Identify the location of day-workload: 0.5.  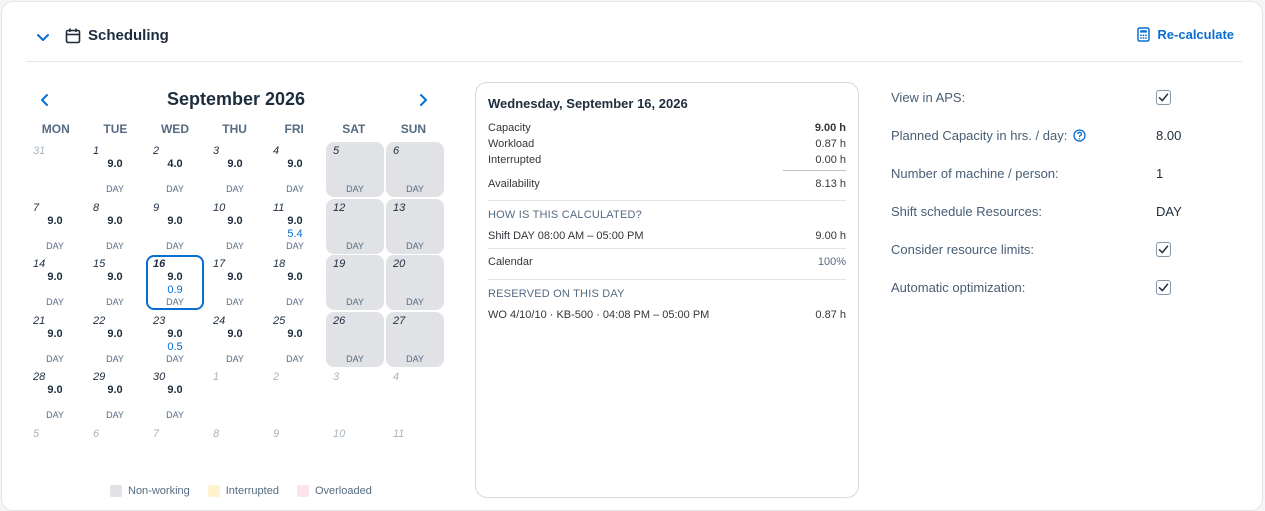
(175, 346).